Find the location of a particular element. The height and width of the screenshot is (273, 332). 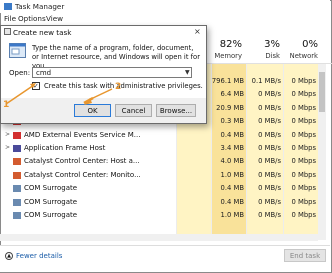

annotation-step-2: 2 is located at coordinates (118, 87).